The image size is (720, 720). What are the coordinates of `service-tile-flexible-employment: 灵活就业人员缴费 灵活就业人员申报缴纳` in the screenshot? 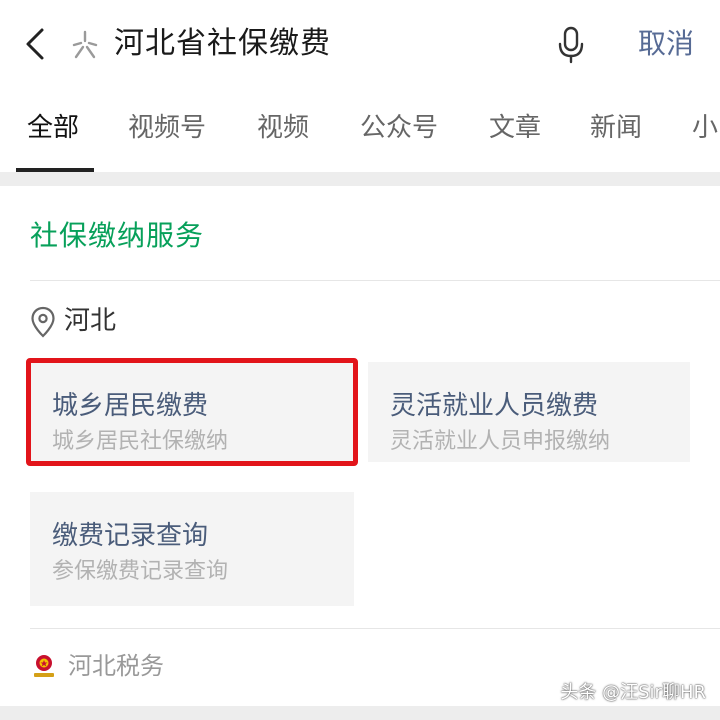 It's located at (529, 412).